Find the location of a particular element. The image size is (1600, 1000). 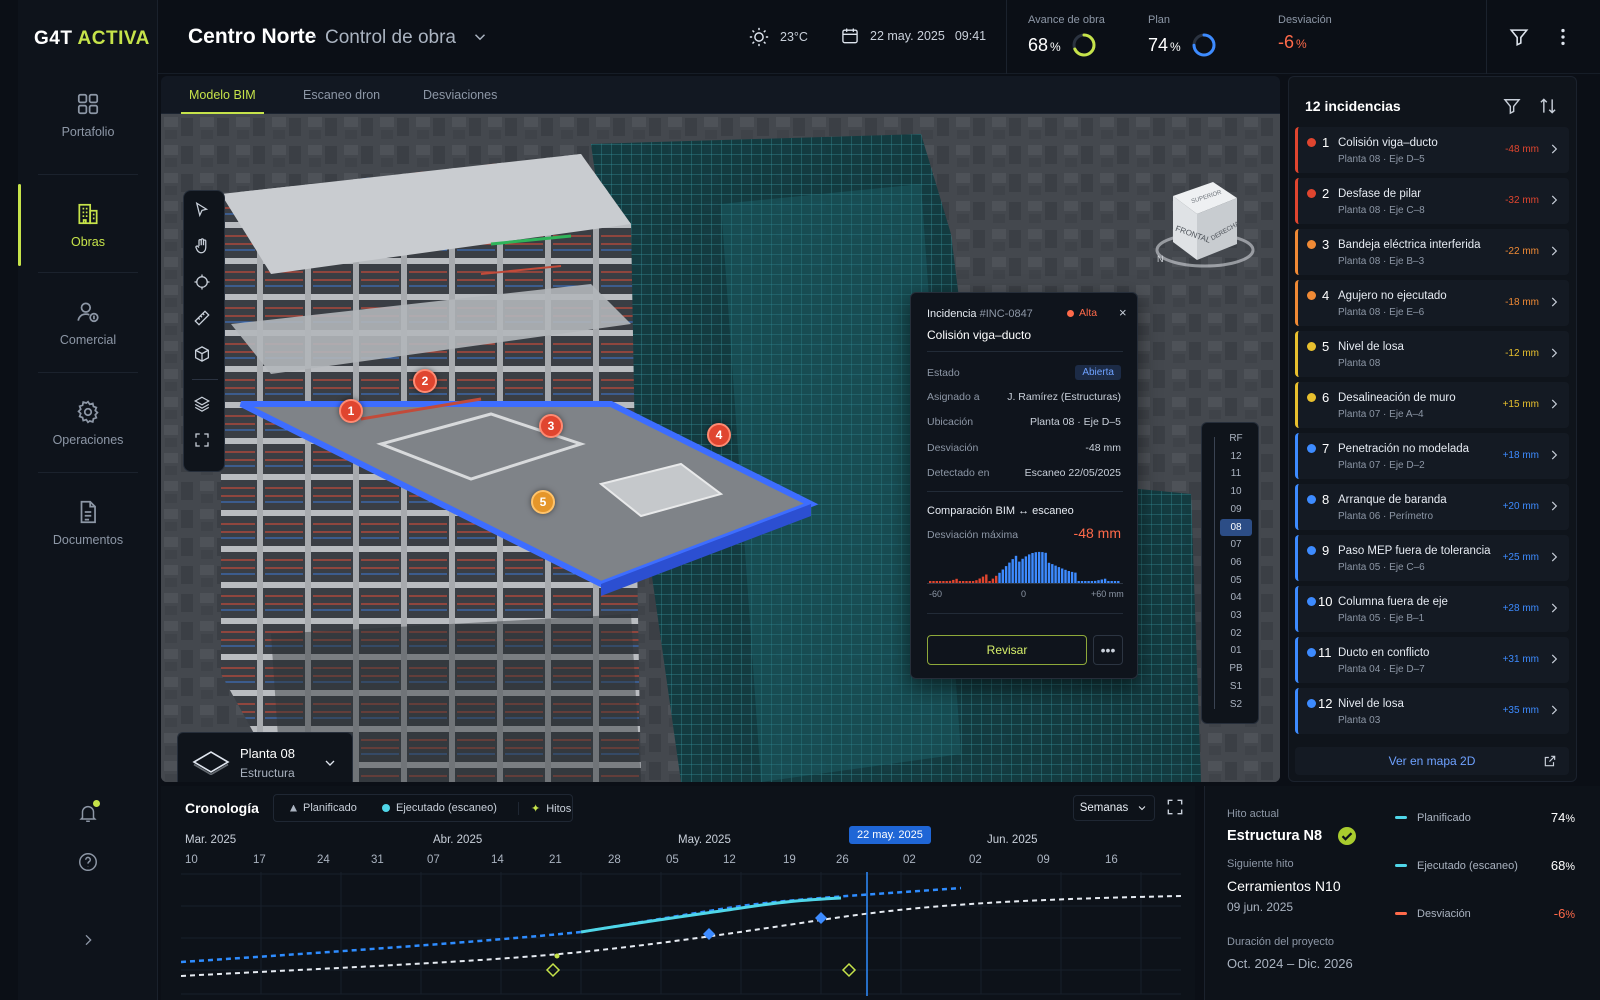

orbit-icon is located at coordinates (202, 282).